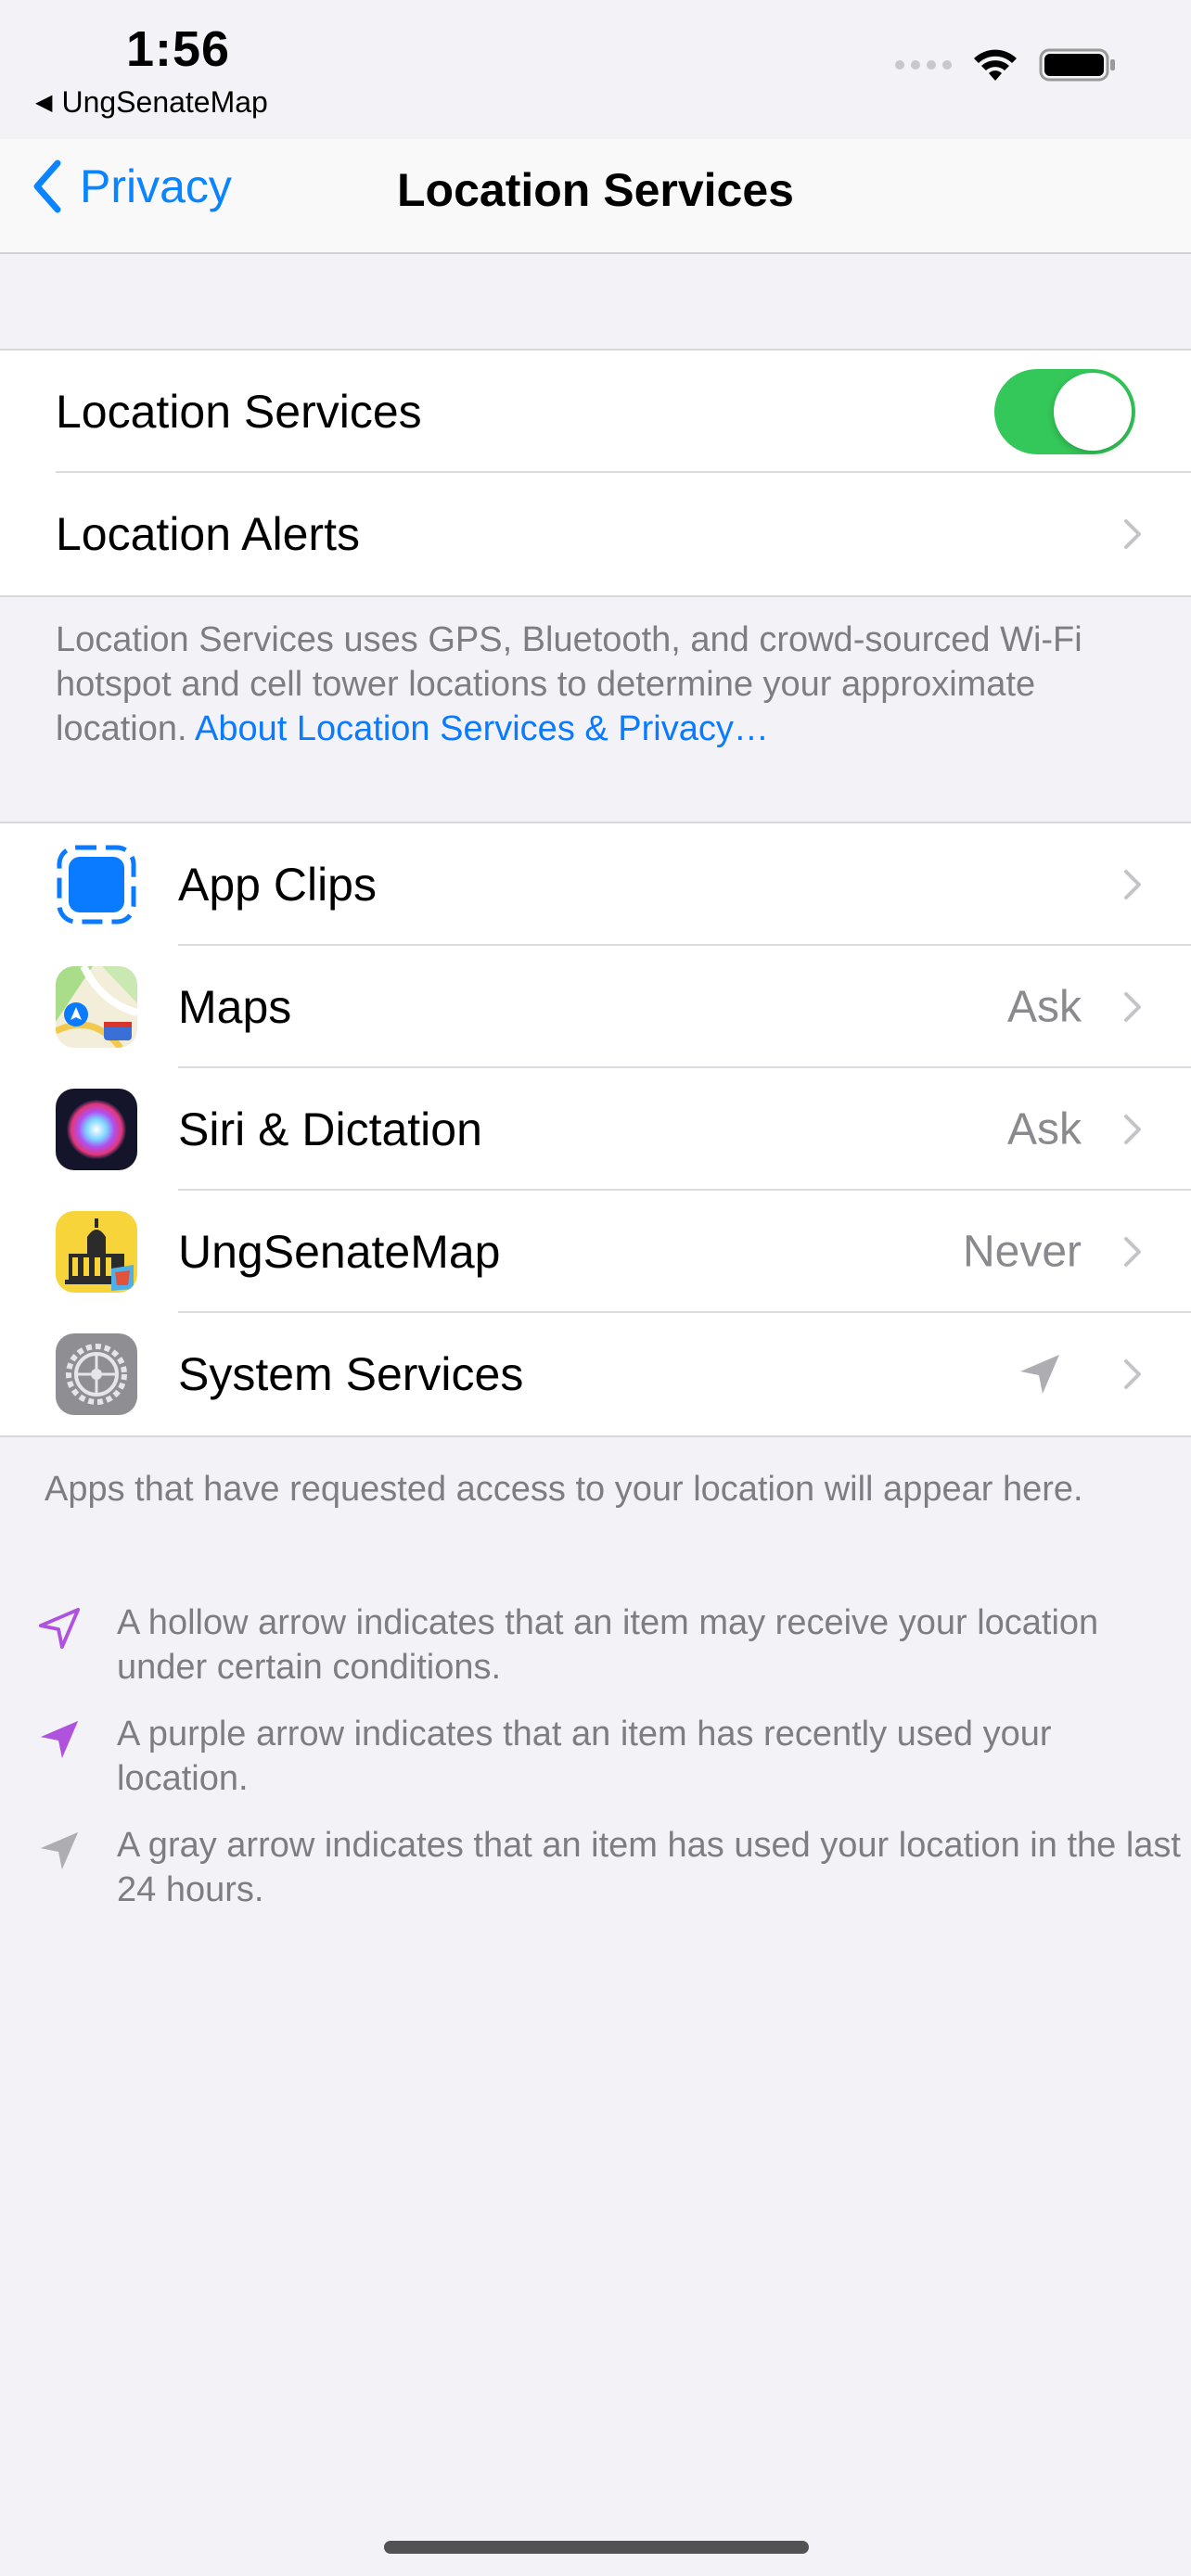  Describe the element at coordinates (330, 1129) in the screenshot. I see `app-label: Siri & Dictation` at that location.